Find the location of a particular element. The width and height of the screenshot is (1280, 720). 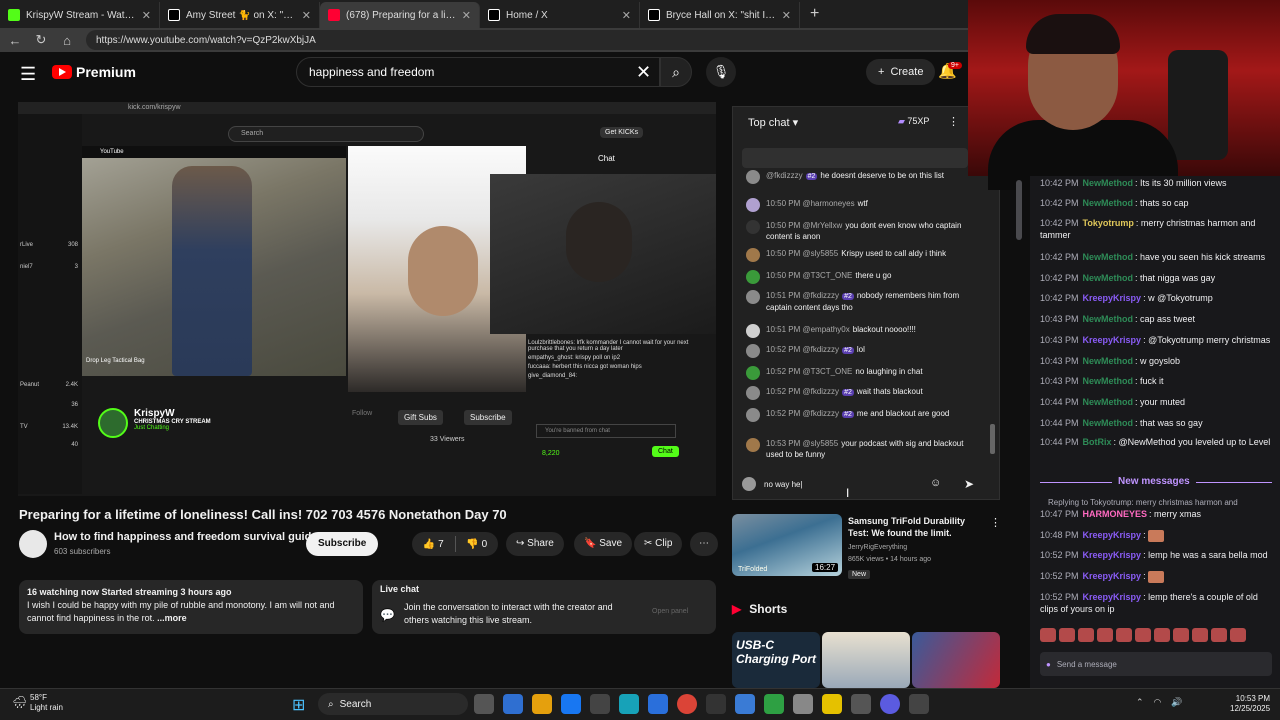

more-actions-button: ⋯ is located at coordinates (704, 544).